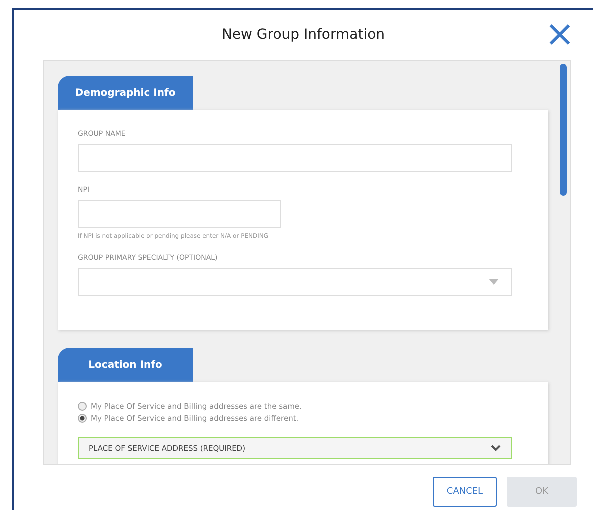 This screenshot has width=593, height=510. I want to click on close-button: ×, so click(559, 35).